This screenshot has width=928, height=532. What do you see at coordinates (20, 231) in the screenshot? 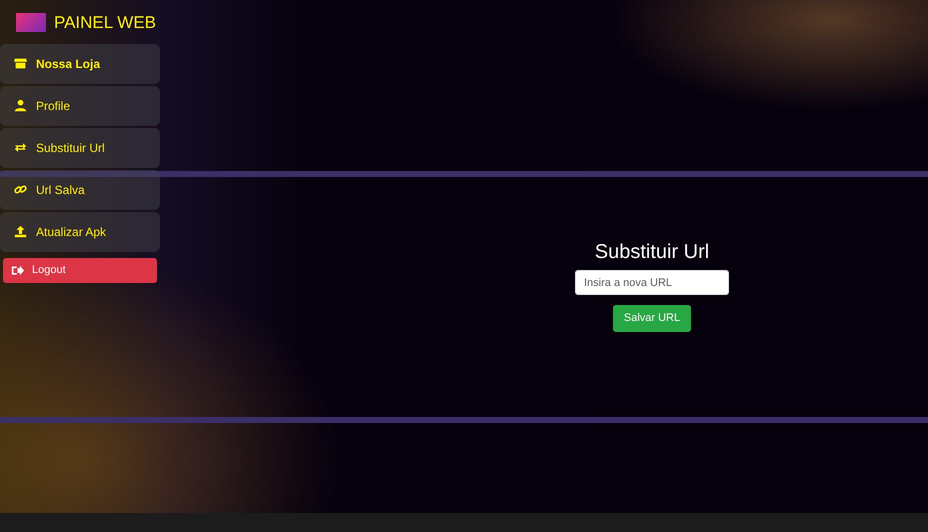
I see `upload-icon` at bounding box center [20, 231].